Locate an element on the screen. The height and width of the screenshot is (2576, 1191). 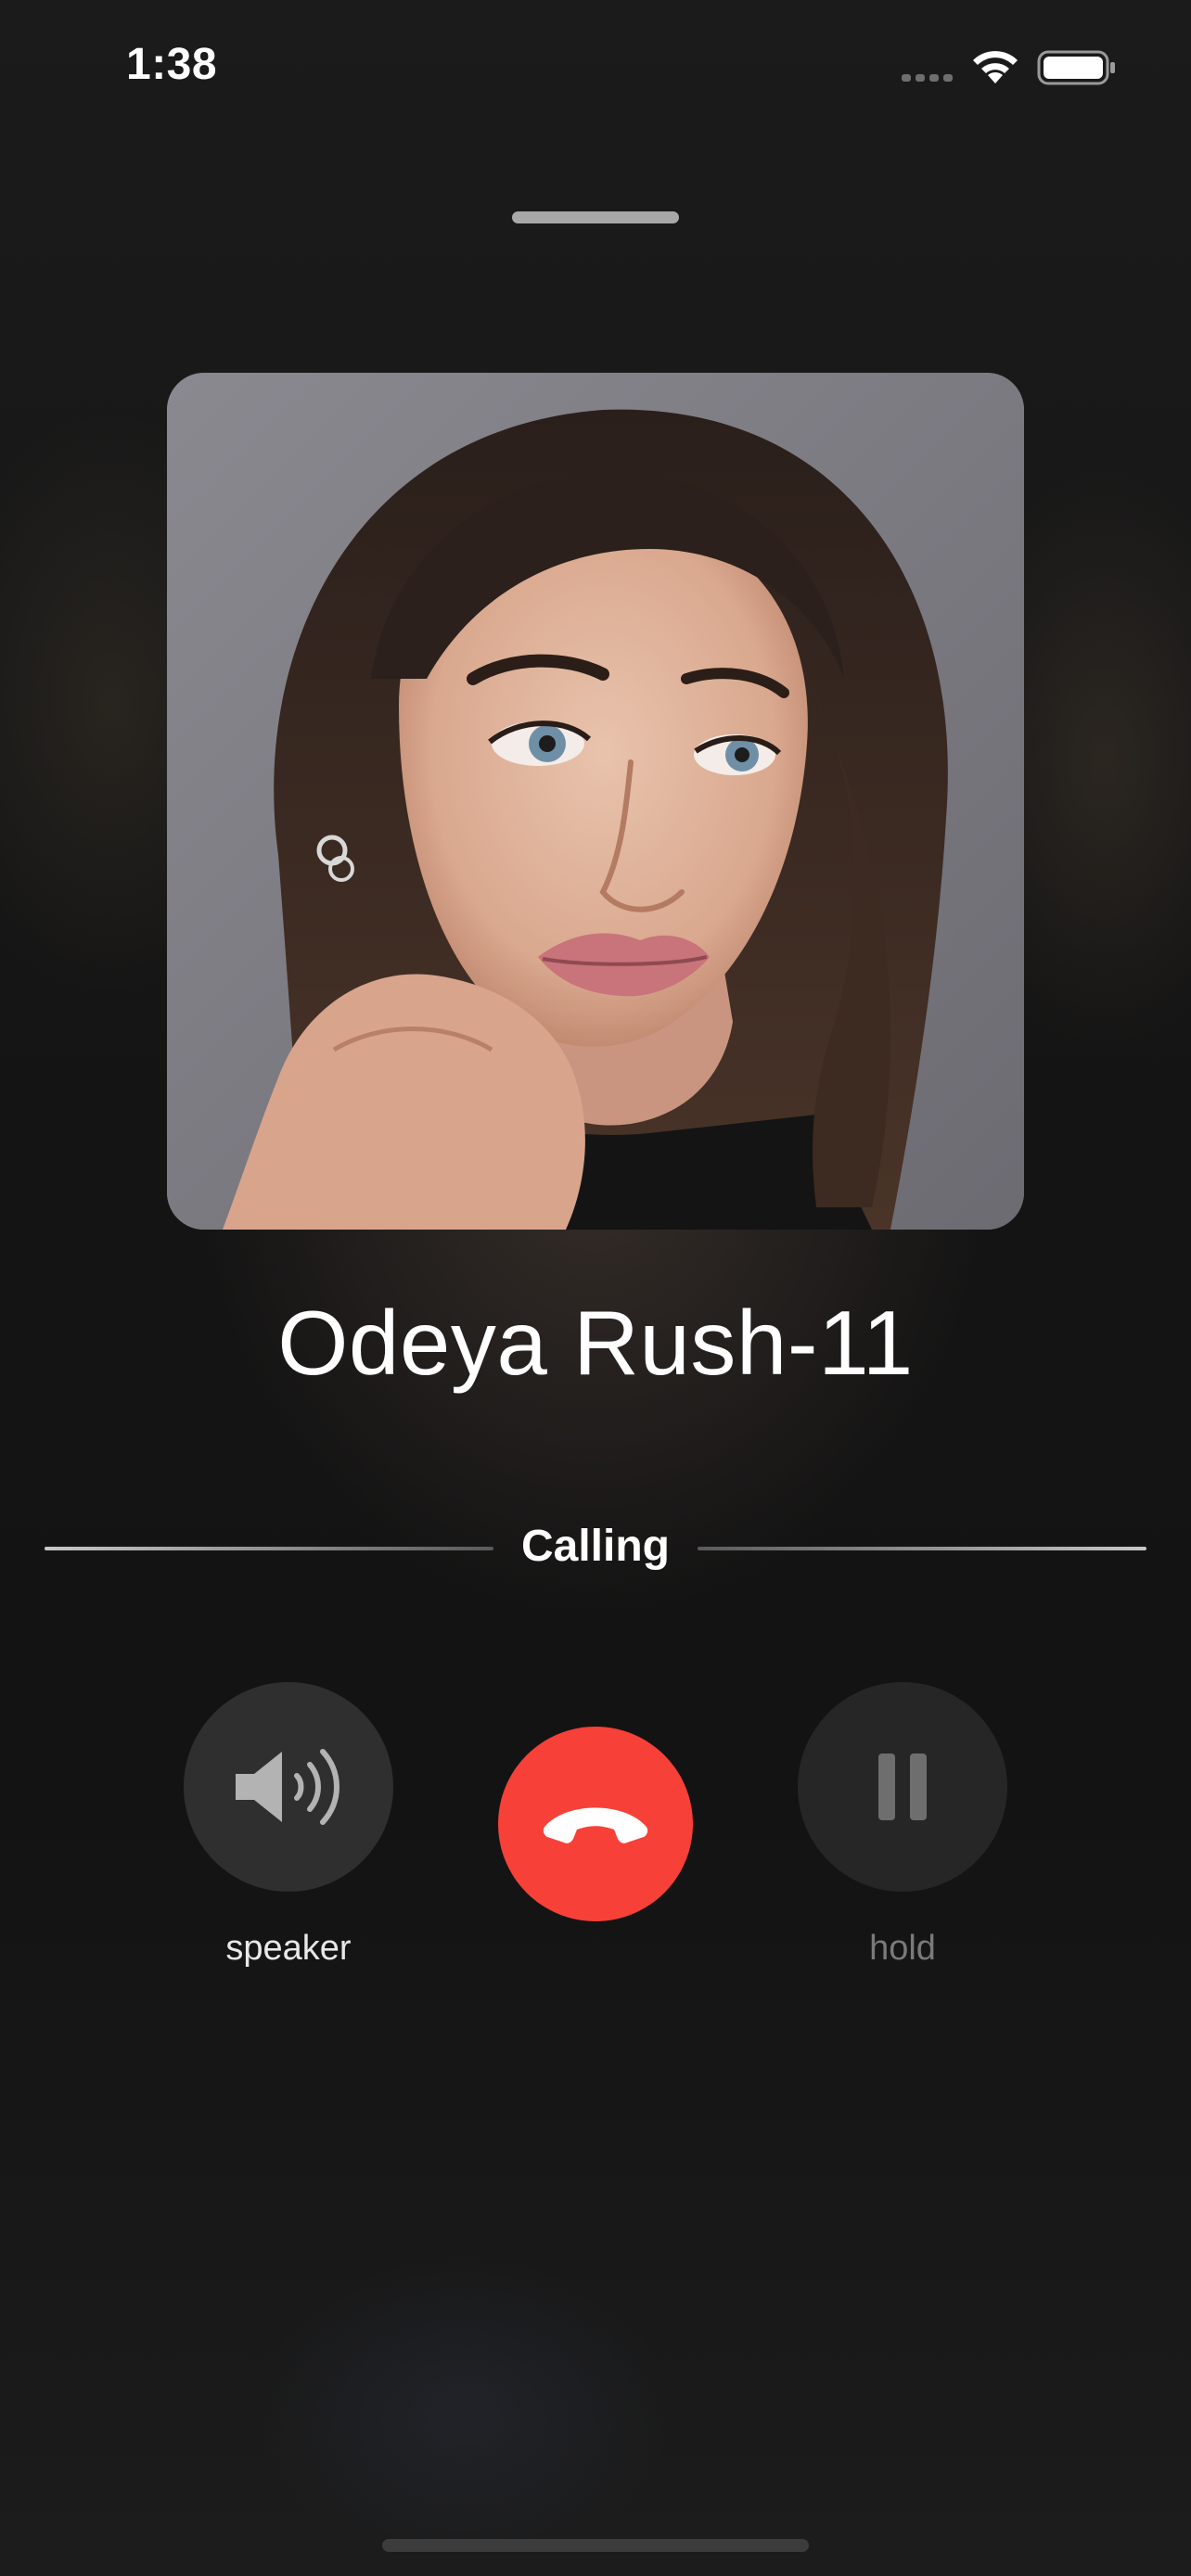
wifi-icon is located at coordinates (996, 67).